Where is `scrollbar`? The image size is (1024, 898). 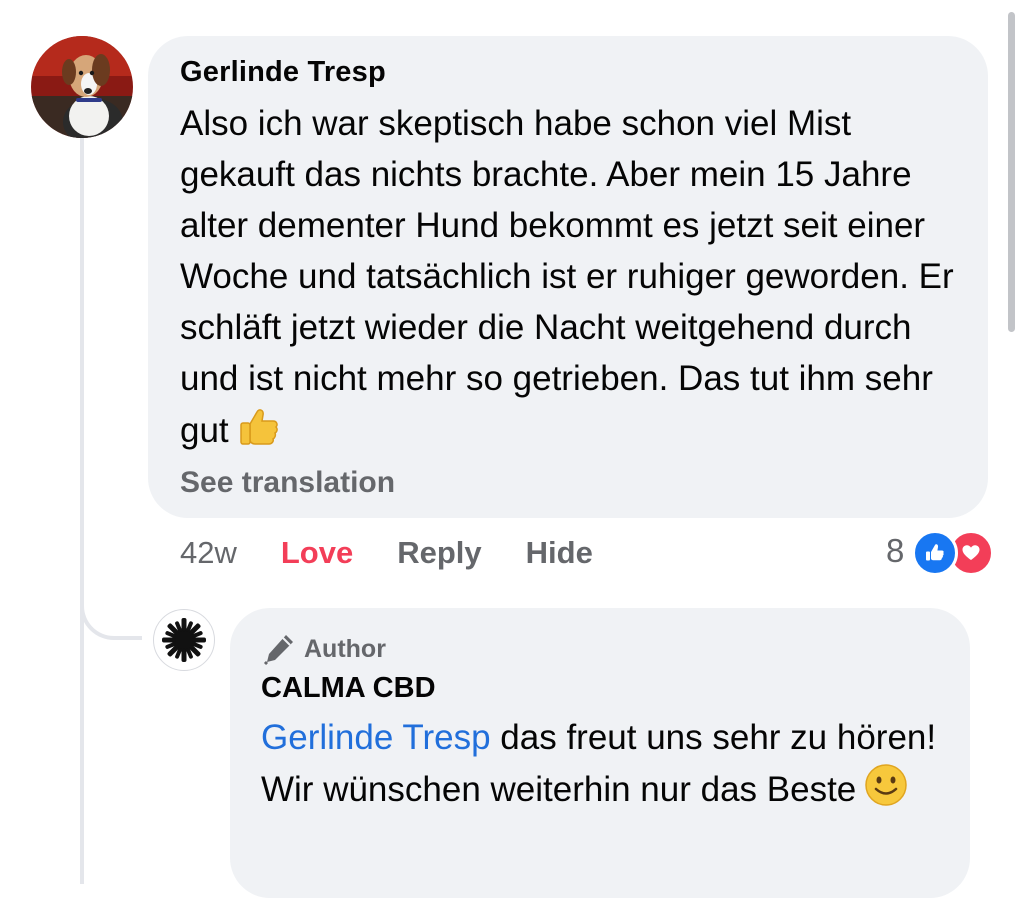
scrollbar is located at coordinates (1011, 172).